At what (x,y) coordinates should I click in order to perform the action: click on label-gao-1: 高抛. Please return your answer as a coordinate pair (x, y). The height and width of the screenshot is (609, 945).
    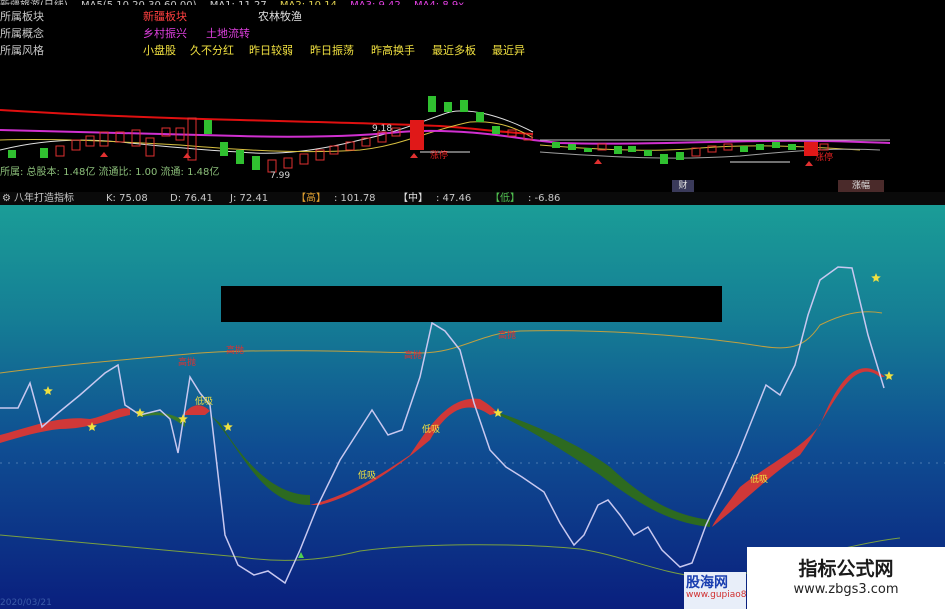
    Looking at the image, I should click on (187, 362).